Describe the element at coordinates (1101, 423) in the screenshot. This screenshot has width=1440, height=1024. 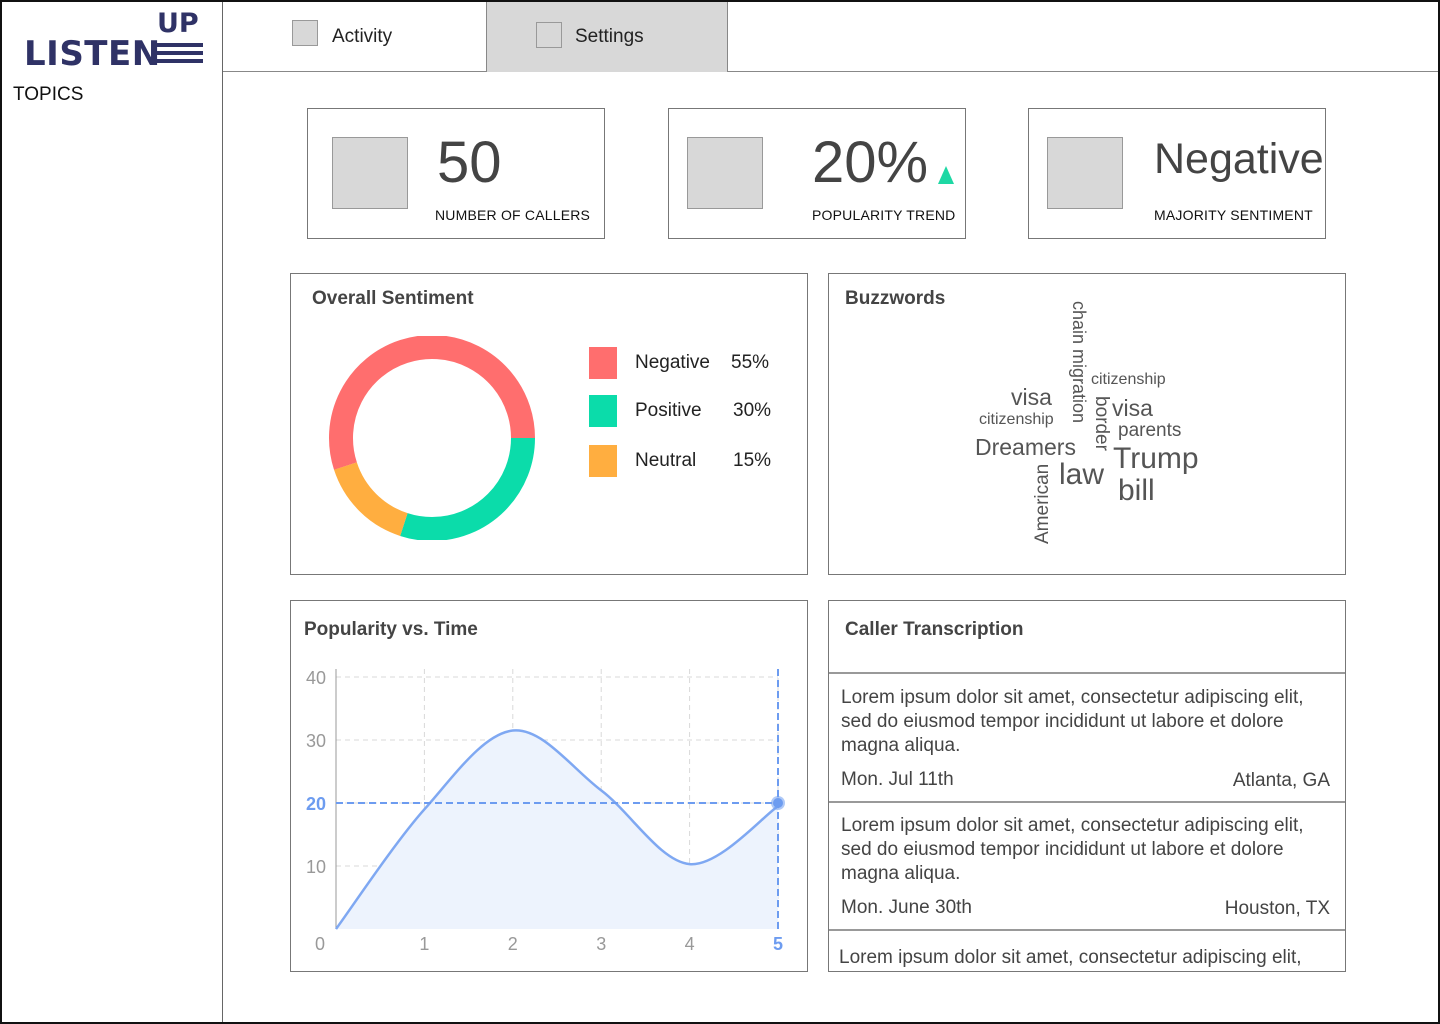
I see `buzzword: border` at that location.